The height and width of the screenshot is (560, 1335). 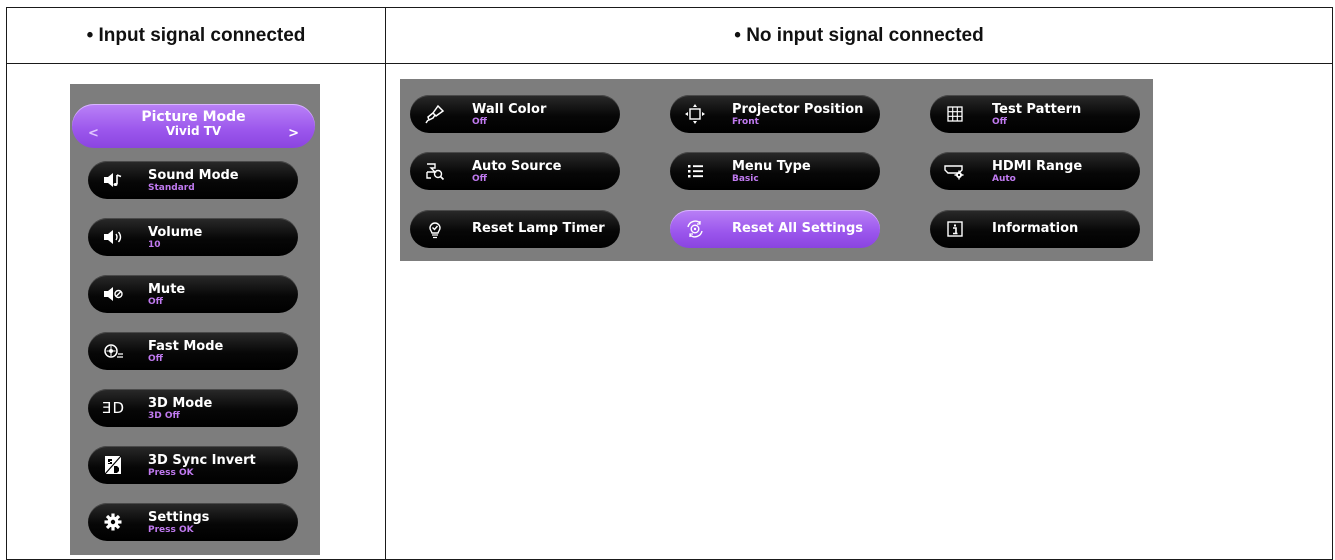 I want to click on 3d-mode-label: 3D Mode, so click(x=180, y=403).